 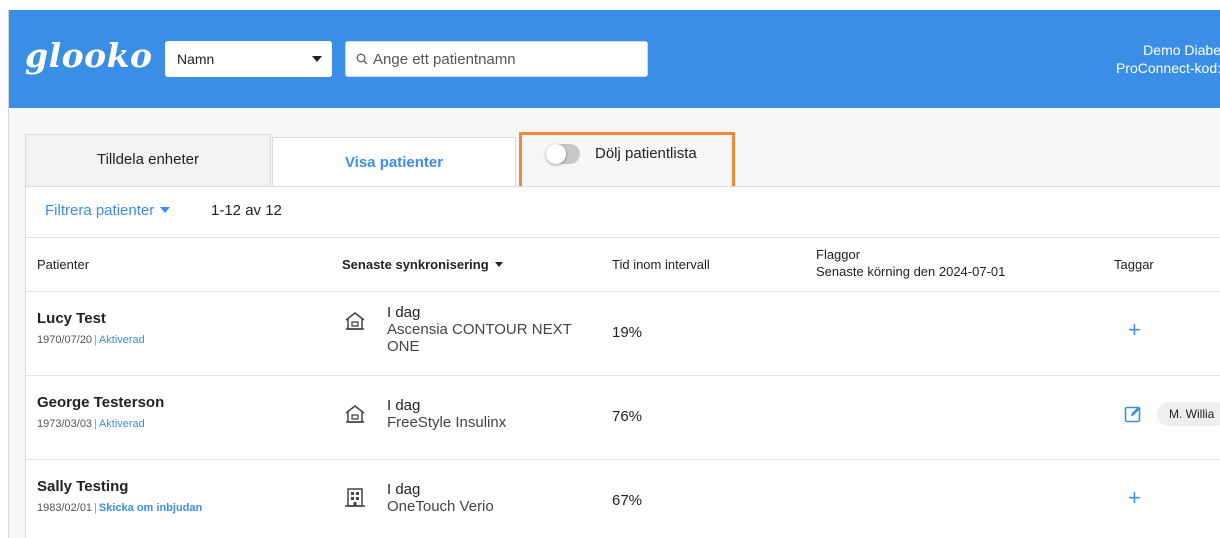 I want to click on patient-name: George Testerson, so click(x=100, y=402).